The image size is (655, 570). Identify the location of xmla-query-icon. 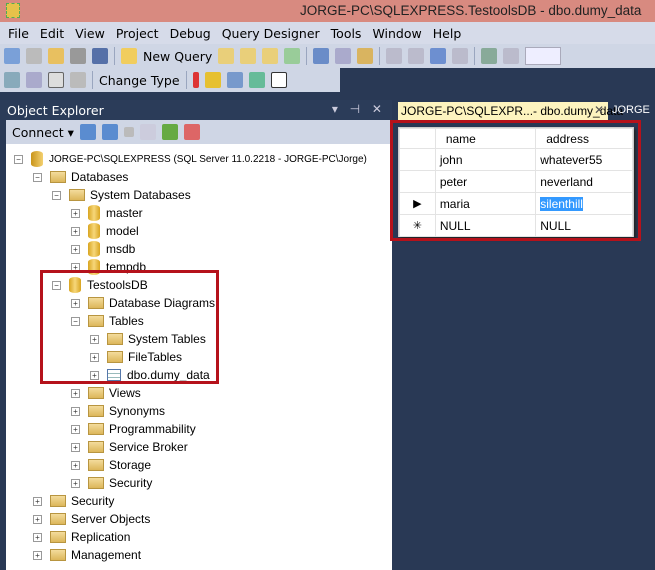
(292, 56).